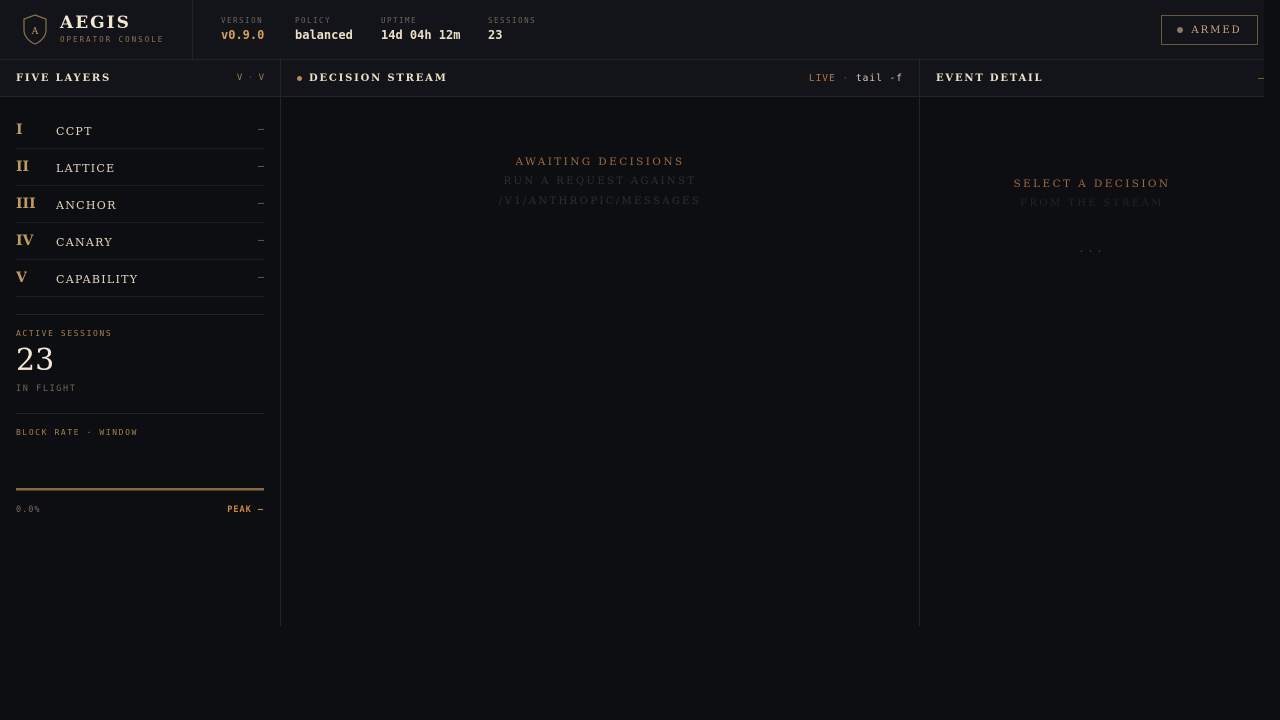  What do you see at coordinates (26, 204) in the screenshot?
I see `layer-numeral: III` at bounding box center [26, 204].